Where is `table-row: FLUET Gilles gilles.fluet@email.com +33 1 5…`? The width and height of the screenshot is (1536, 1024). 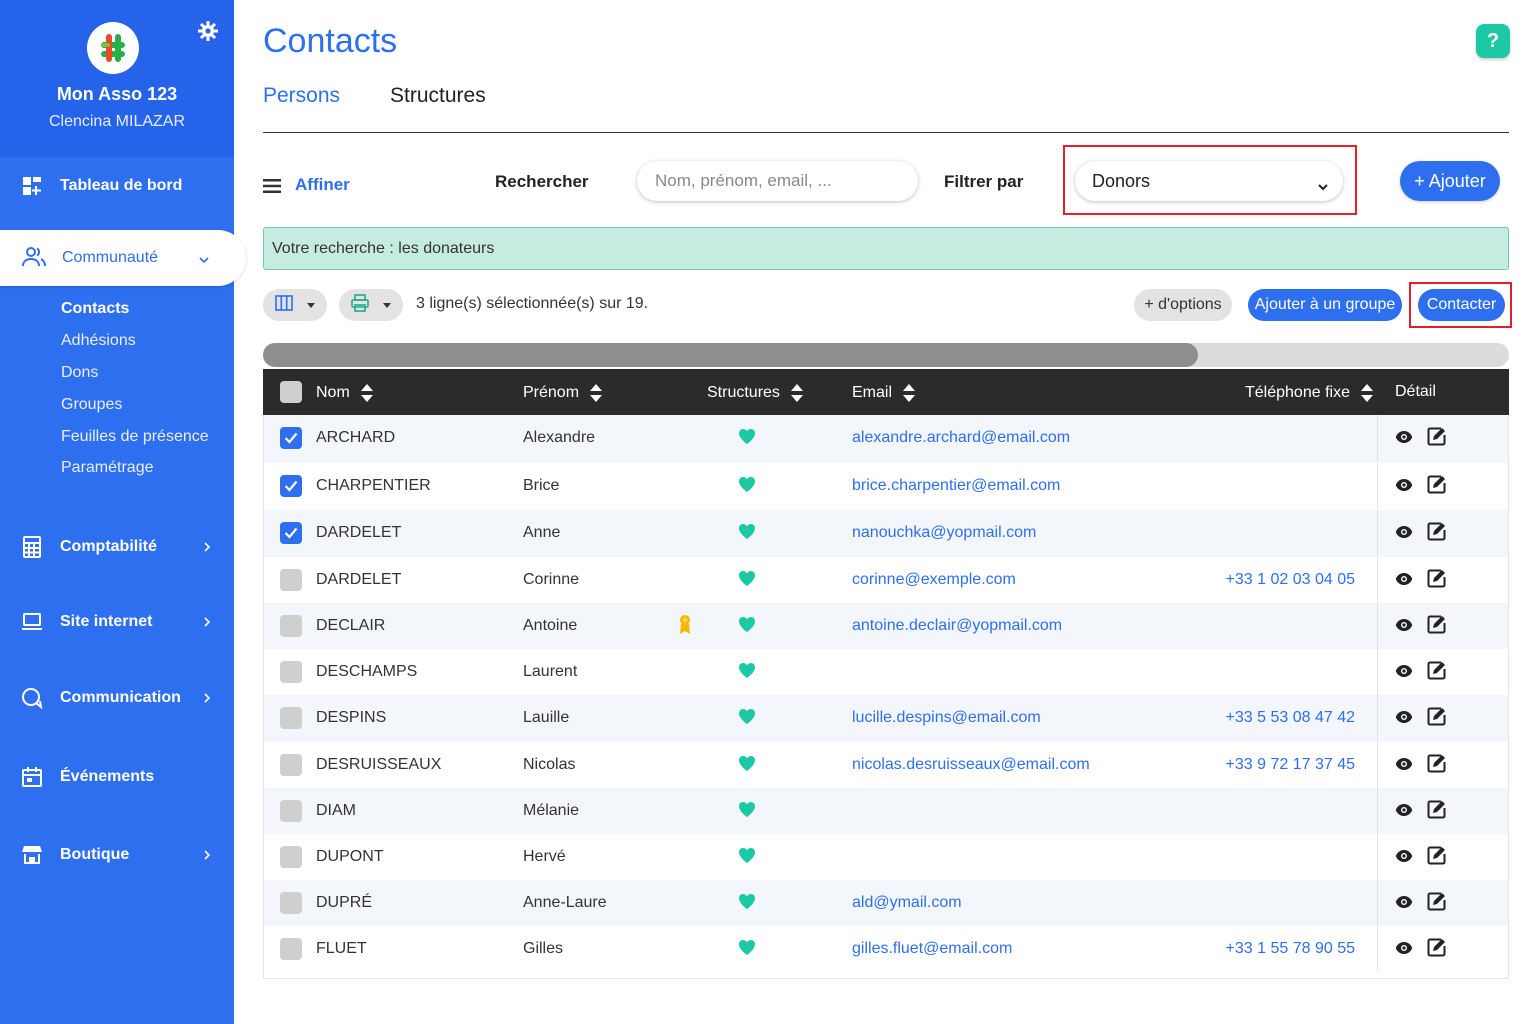 table-row: FLUET Gilles gilles.fluet@email.com +33 1 5… is located at coordinates (886, 949).